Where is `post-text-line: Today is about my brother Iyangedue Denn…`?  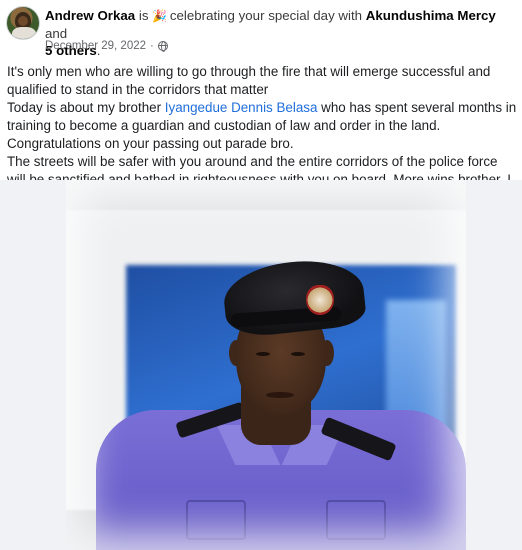 post-text-line: Today is about my brother Iyangedue Denn… is located at coordinates (262, 117).